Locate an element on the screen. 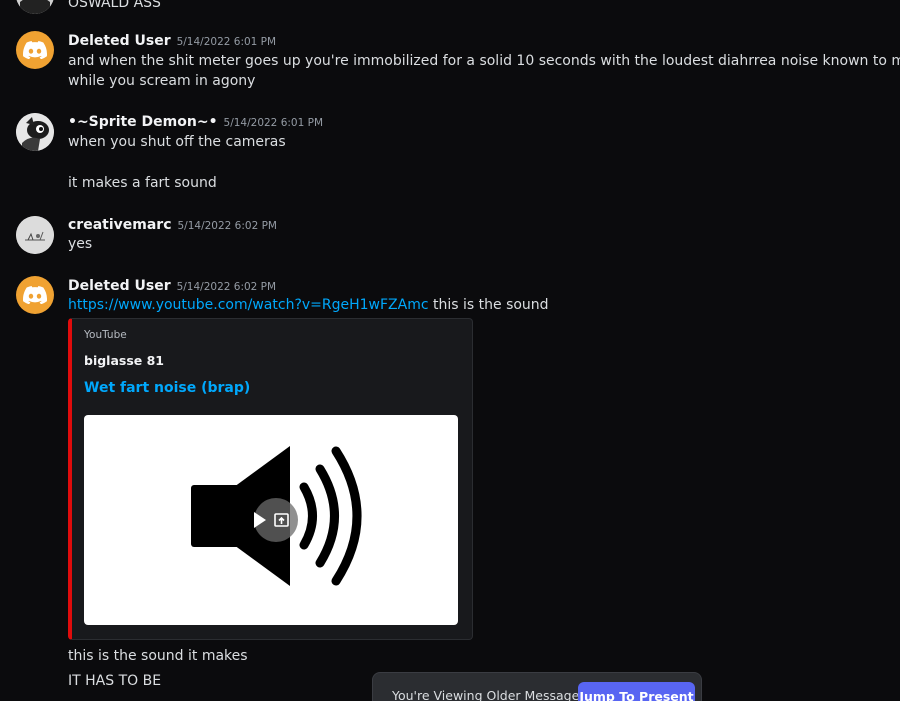 This screenshot has width=900, height=701. message-text: it makes a fart sound is located at coordinates (142, 183).